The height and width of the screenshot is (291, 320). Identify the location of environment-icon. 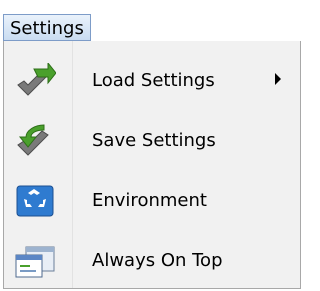
(35, 201).